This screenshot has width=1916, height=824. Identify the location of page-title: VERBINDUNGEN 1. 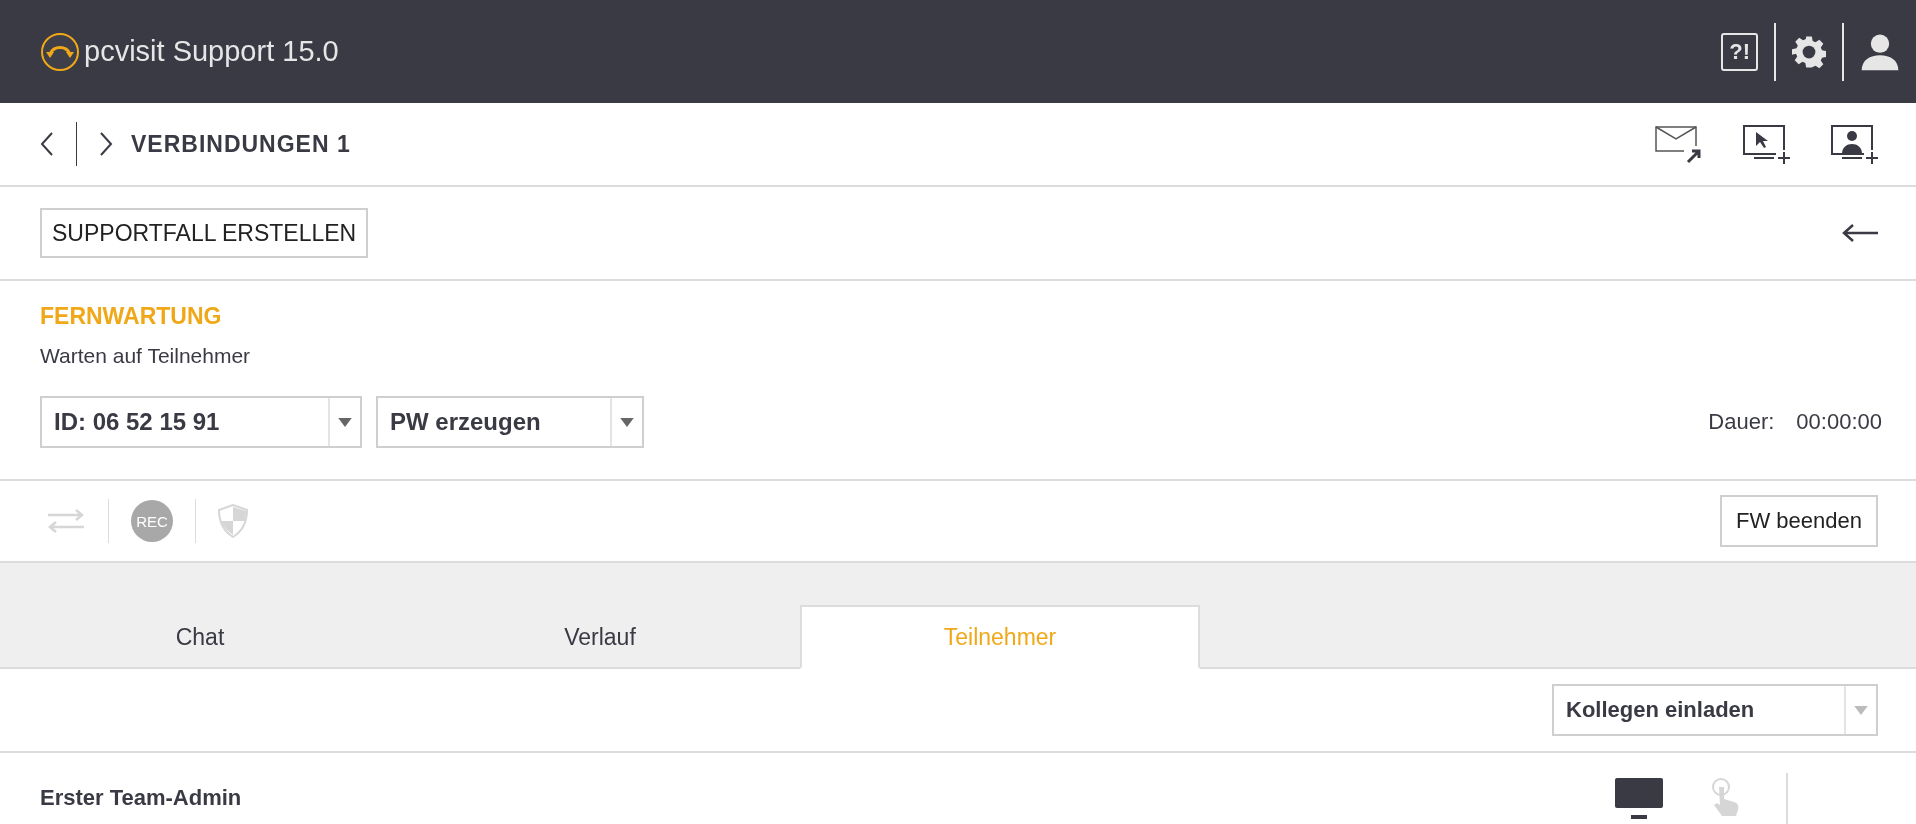
(241, 144).